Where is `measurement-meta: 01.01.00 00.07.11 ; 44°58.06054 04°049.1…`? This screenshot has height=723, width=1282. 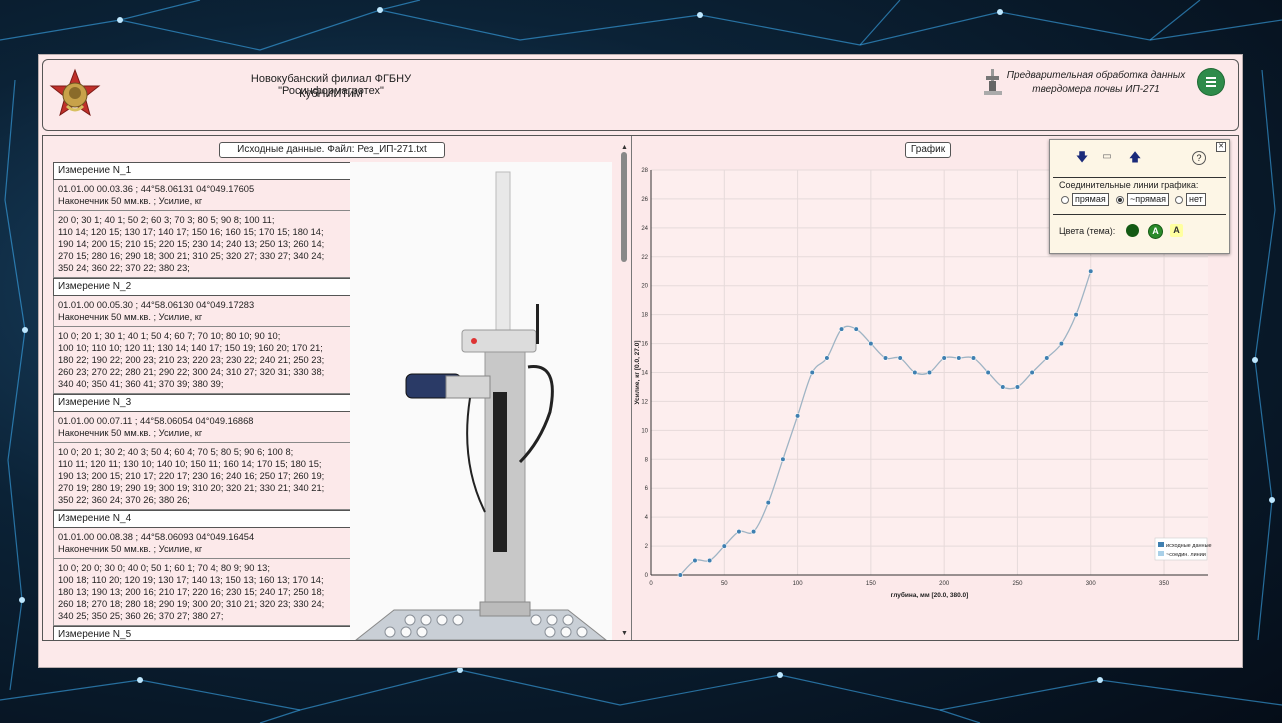 measurement-meta: 01.01.00 00.07.11 ; 44°58.06054 04°049.1… is located at coordinates (214, 427).